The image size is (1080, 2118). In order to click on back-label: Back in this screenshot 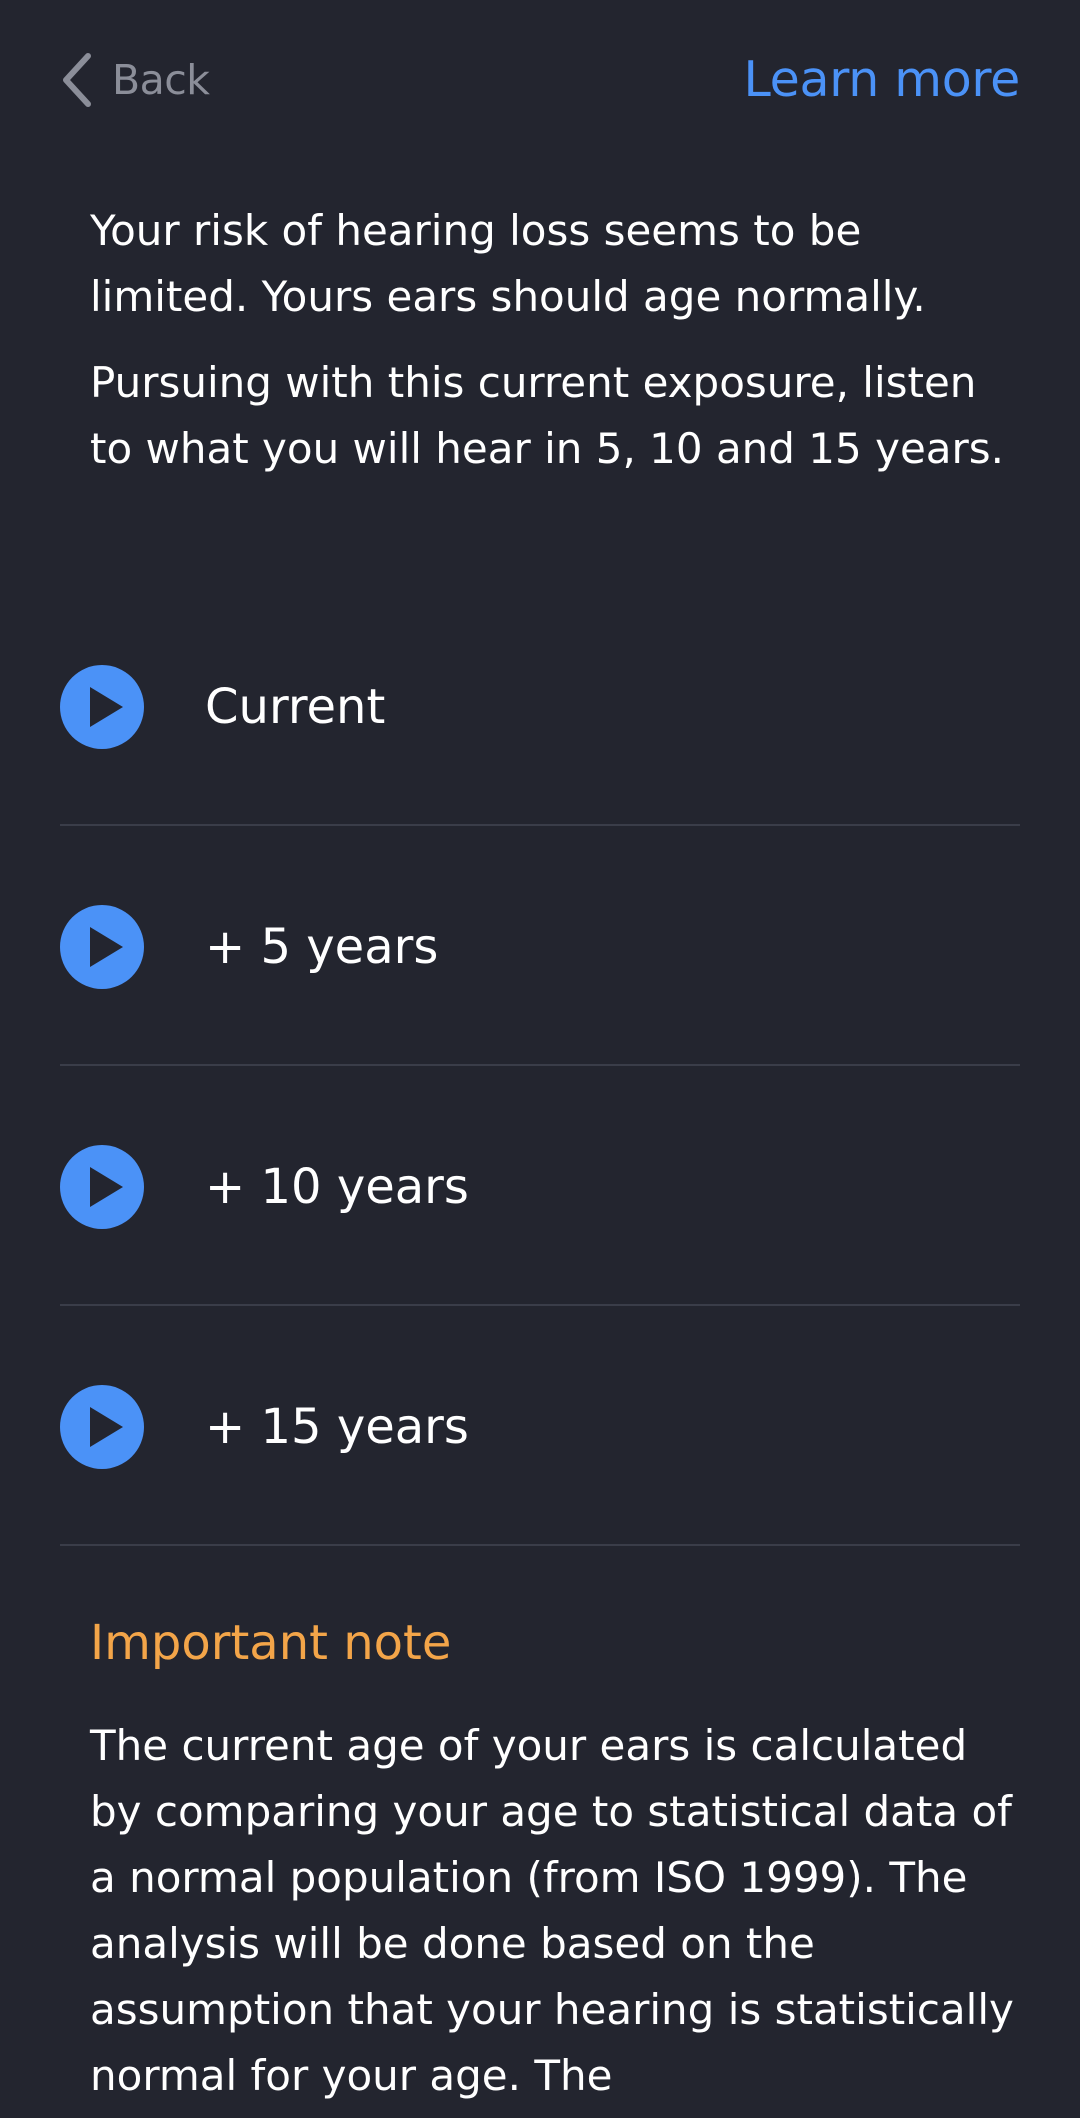, I will do `click(161, 80)`.